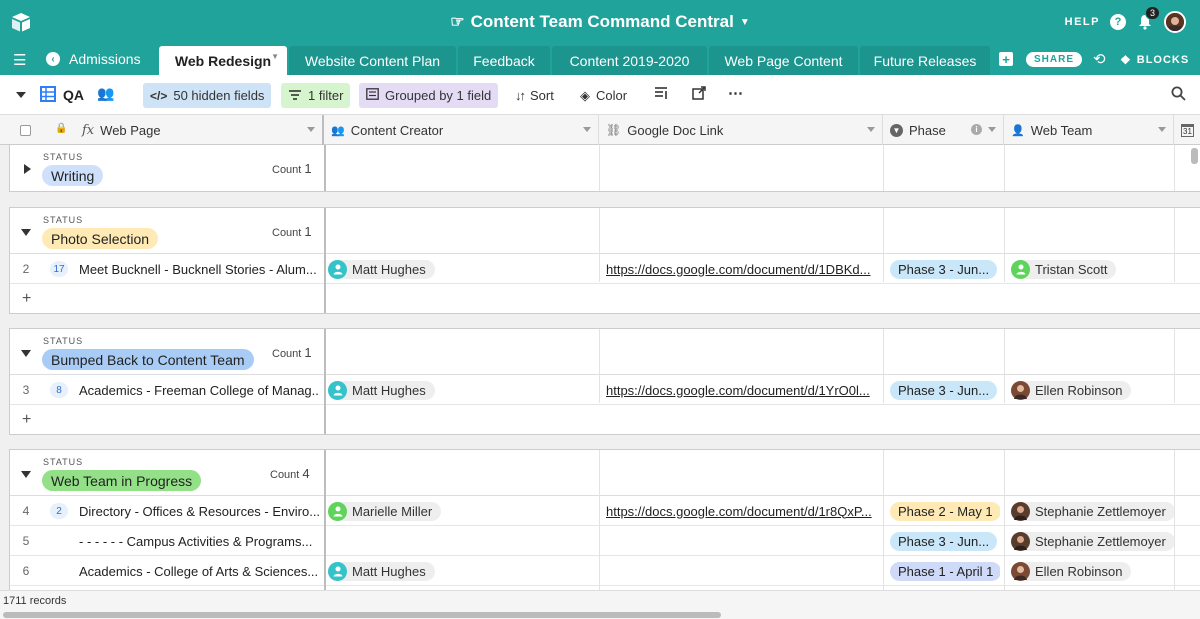 The width and height of the screenshot is (1200, 619). Describe the element at coordinates (53, 59) in the screenshot. I see `back-arrow-icon: ‹` at that location.